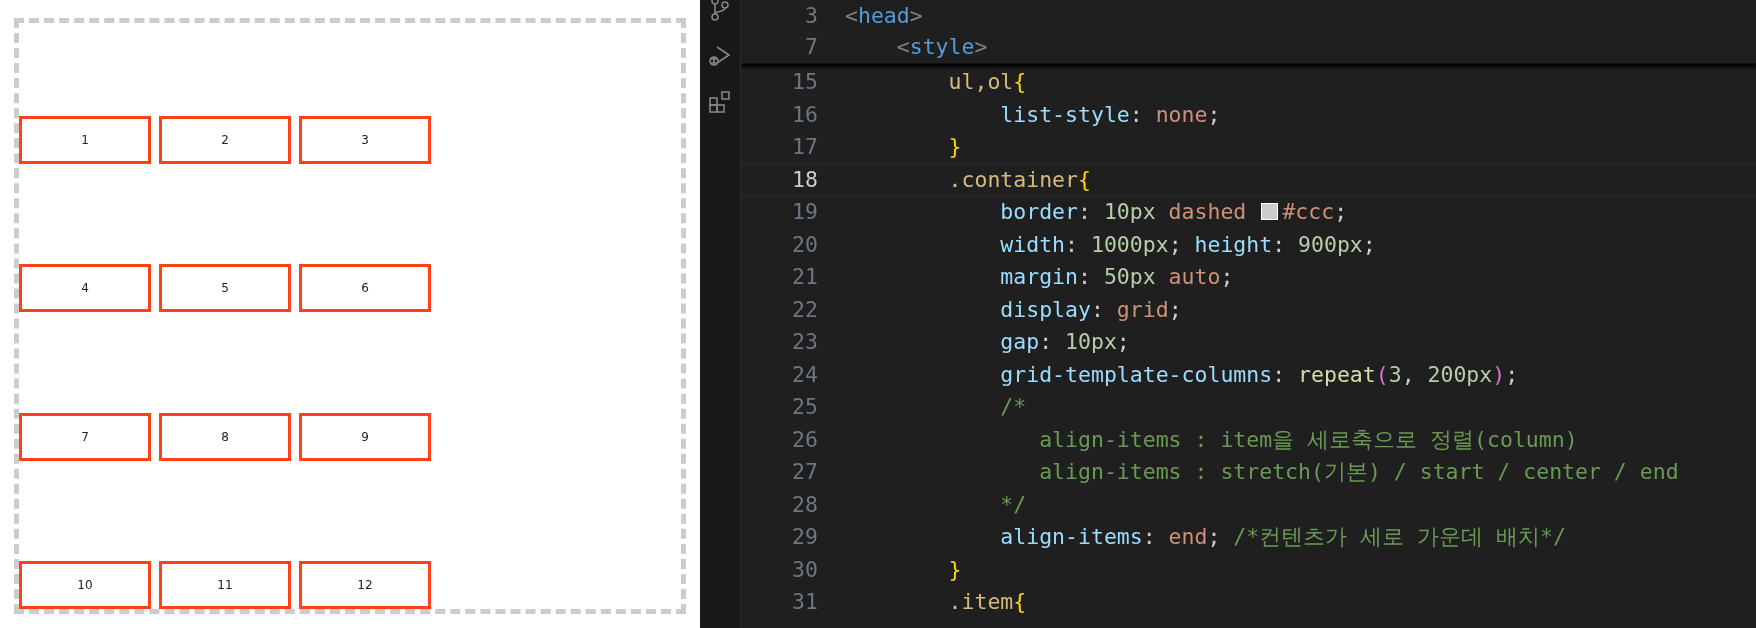  Describe the element at coordinates (1110, 114) in the screenshot. I see `code-line: list-style: none;` at that location.